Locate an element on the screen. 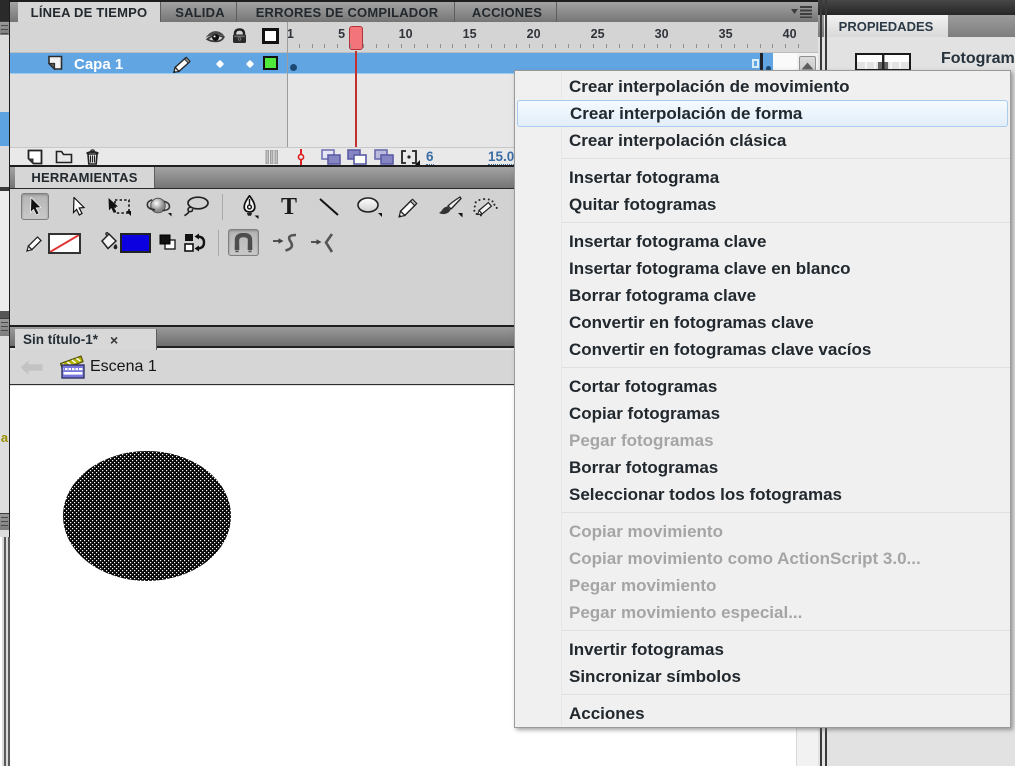 The height and width of the screenshot is (766, 1015). tool-free-transform is located at coordinates (120, 206).